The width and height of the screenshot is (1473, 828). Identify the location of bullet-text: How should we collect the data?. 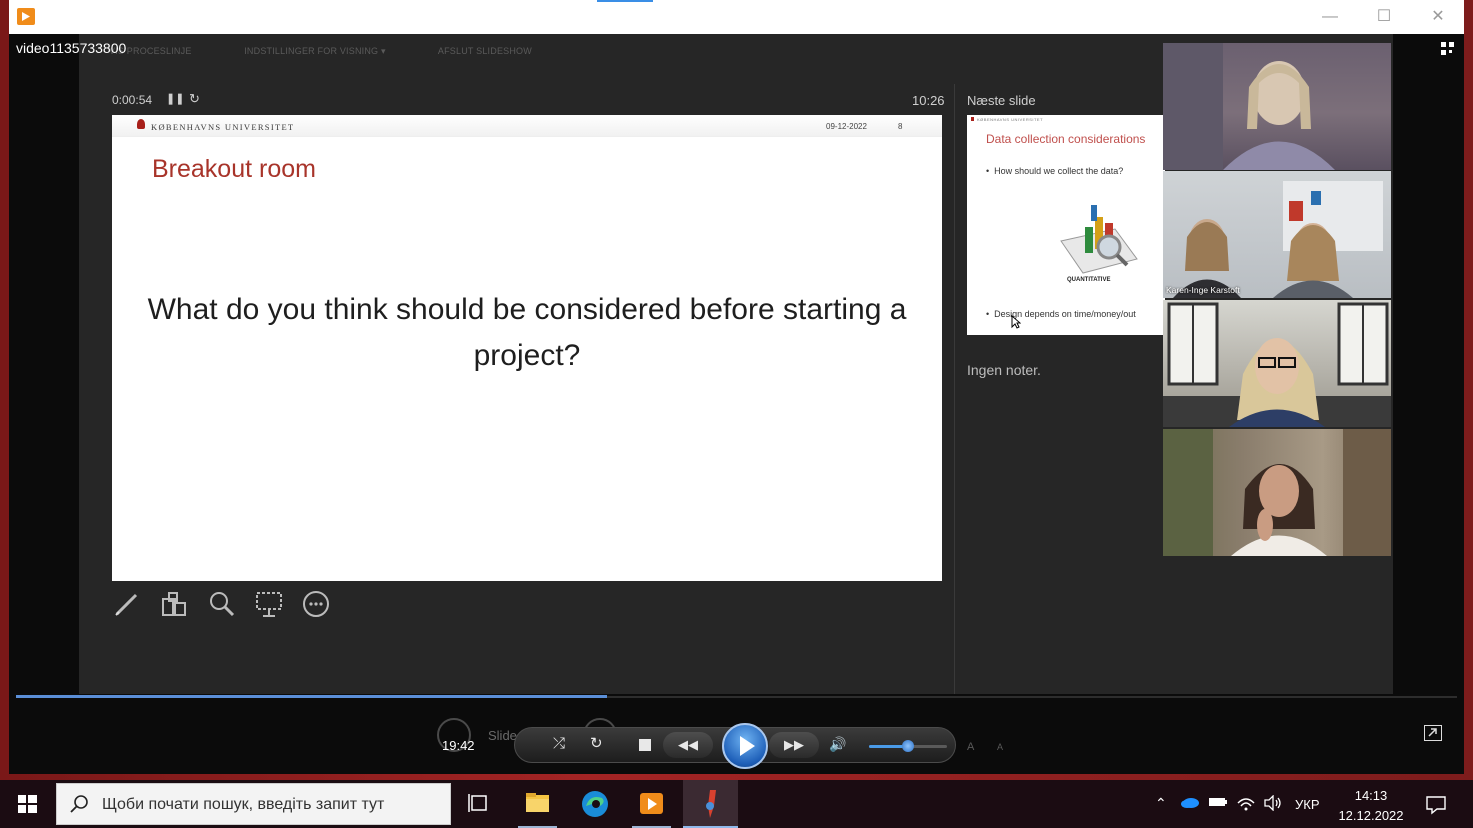
(1059, 171).